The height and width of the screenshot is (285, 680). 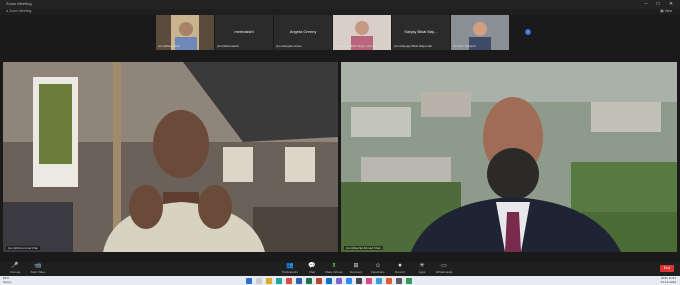 I want to click on participant-name: (icon)Dr. Mukesh, so click(x=464, y=46).